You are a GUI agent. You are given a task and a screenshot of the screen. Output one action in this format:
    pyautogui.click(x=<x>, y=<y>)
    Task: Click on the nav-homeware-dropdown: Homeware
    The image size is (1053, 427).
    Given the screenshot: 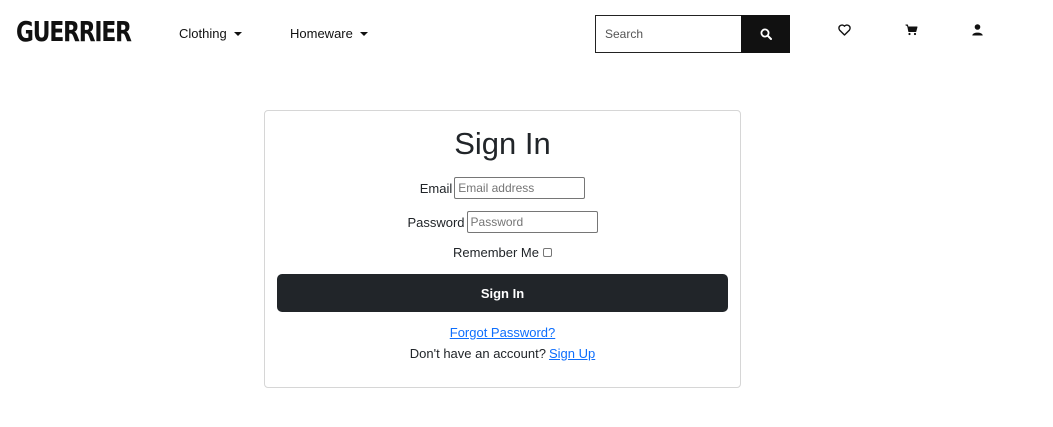 What is the action you would take?
    pyautogui.click(x=329, y=34)
    